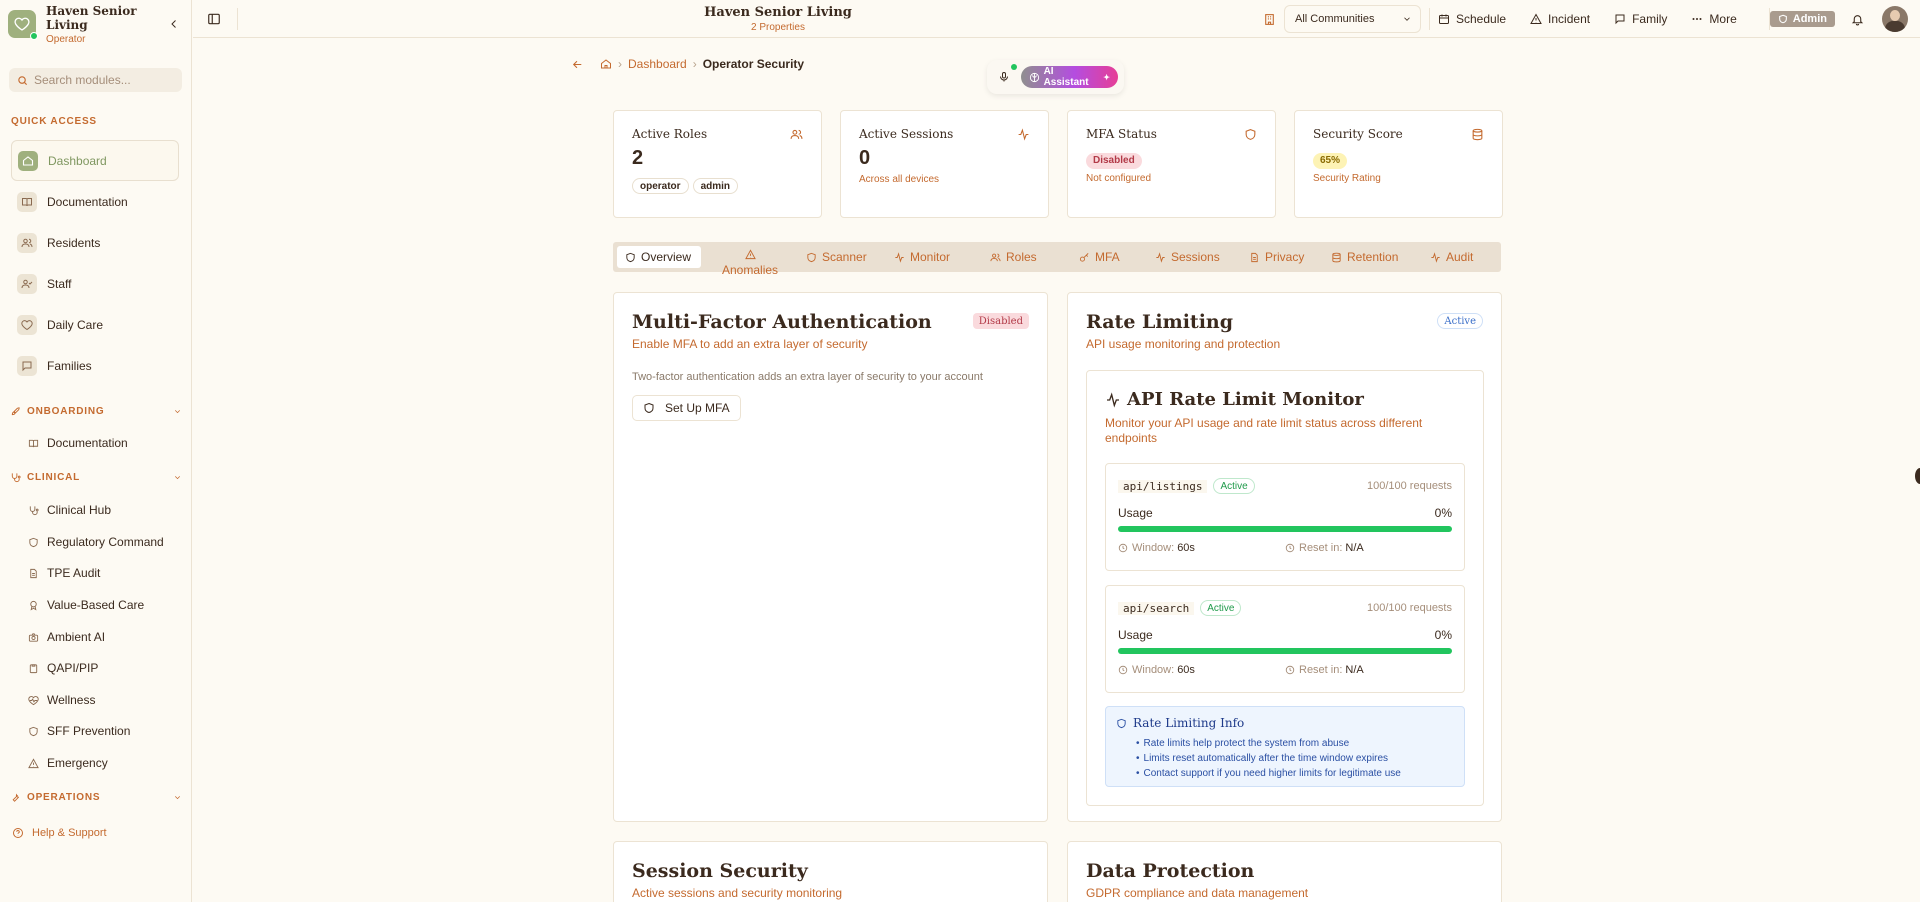  Describe the element at coordinates (1186, 548) in the screenshot. I see `window-value: 60s` at that location.